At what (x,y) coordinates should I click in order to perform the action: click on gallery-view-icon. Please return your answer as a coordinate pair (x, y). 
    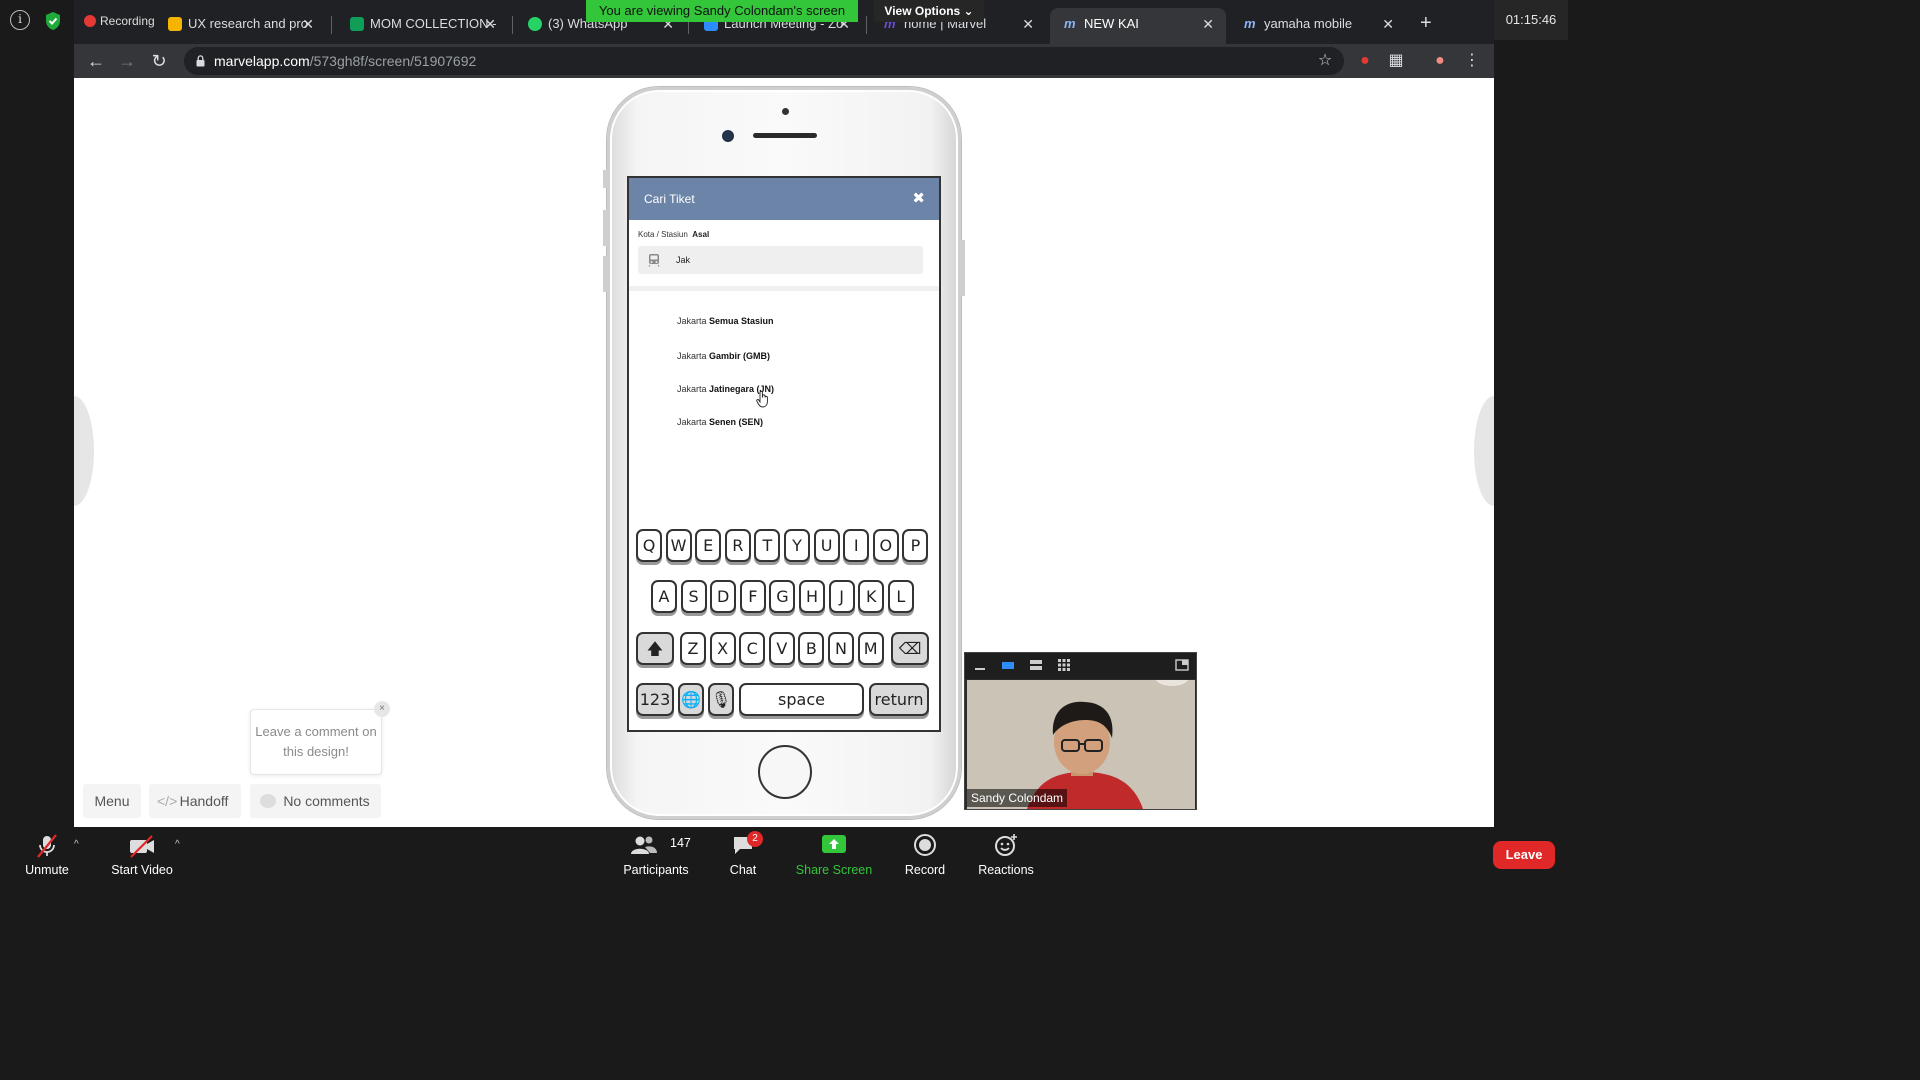
    Looking at the image, I should click on (1064, 665).